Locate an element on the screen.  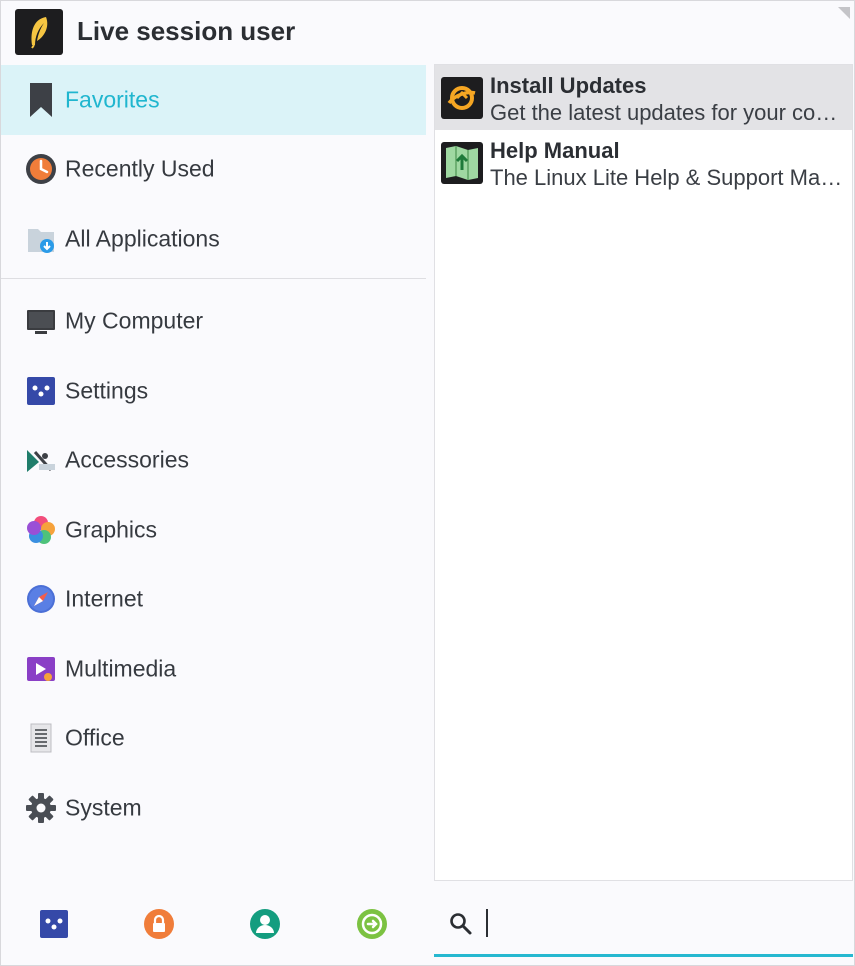
sidebar-item-recently-used: Recently Used is located at coordinates (213, 170).